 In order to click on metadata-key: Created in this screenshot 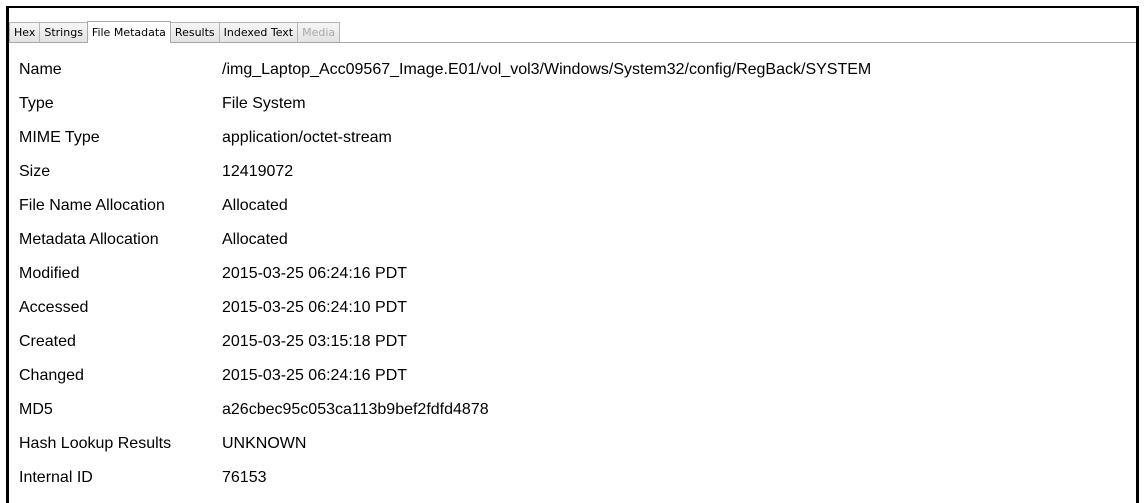, I will do `click(47, 341)`.